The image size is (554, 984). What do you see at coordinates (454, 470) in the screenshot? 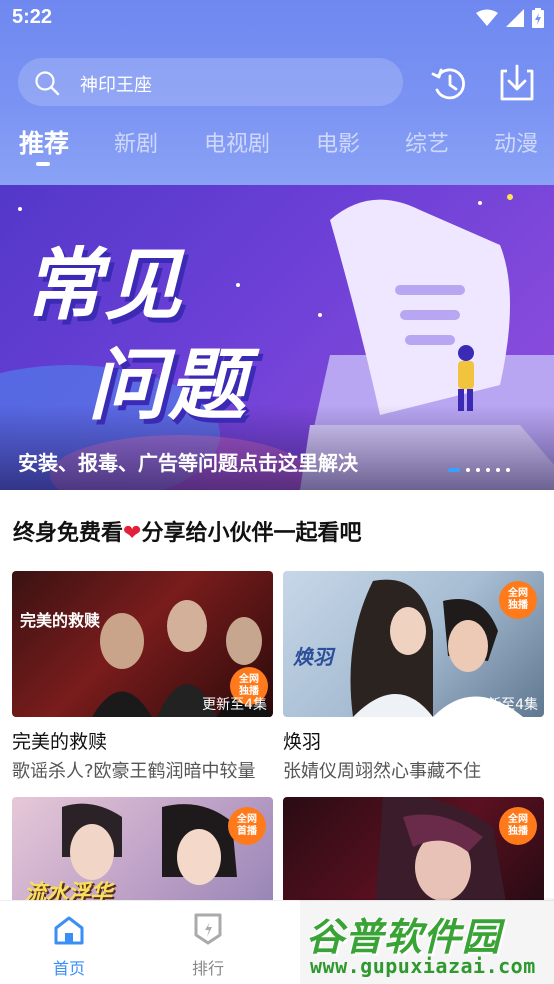
I see `carousel-dot-active` at bounding box center [454, 470].